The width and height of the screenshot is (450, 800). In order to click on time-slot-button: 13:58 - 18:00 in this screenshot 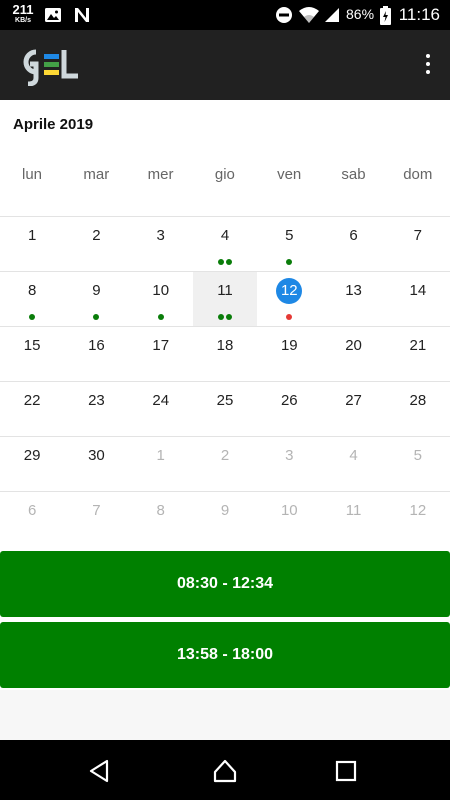, I will do `click(225, 655)`.